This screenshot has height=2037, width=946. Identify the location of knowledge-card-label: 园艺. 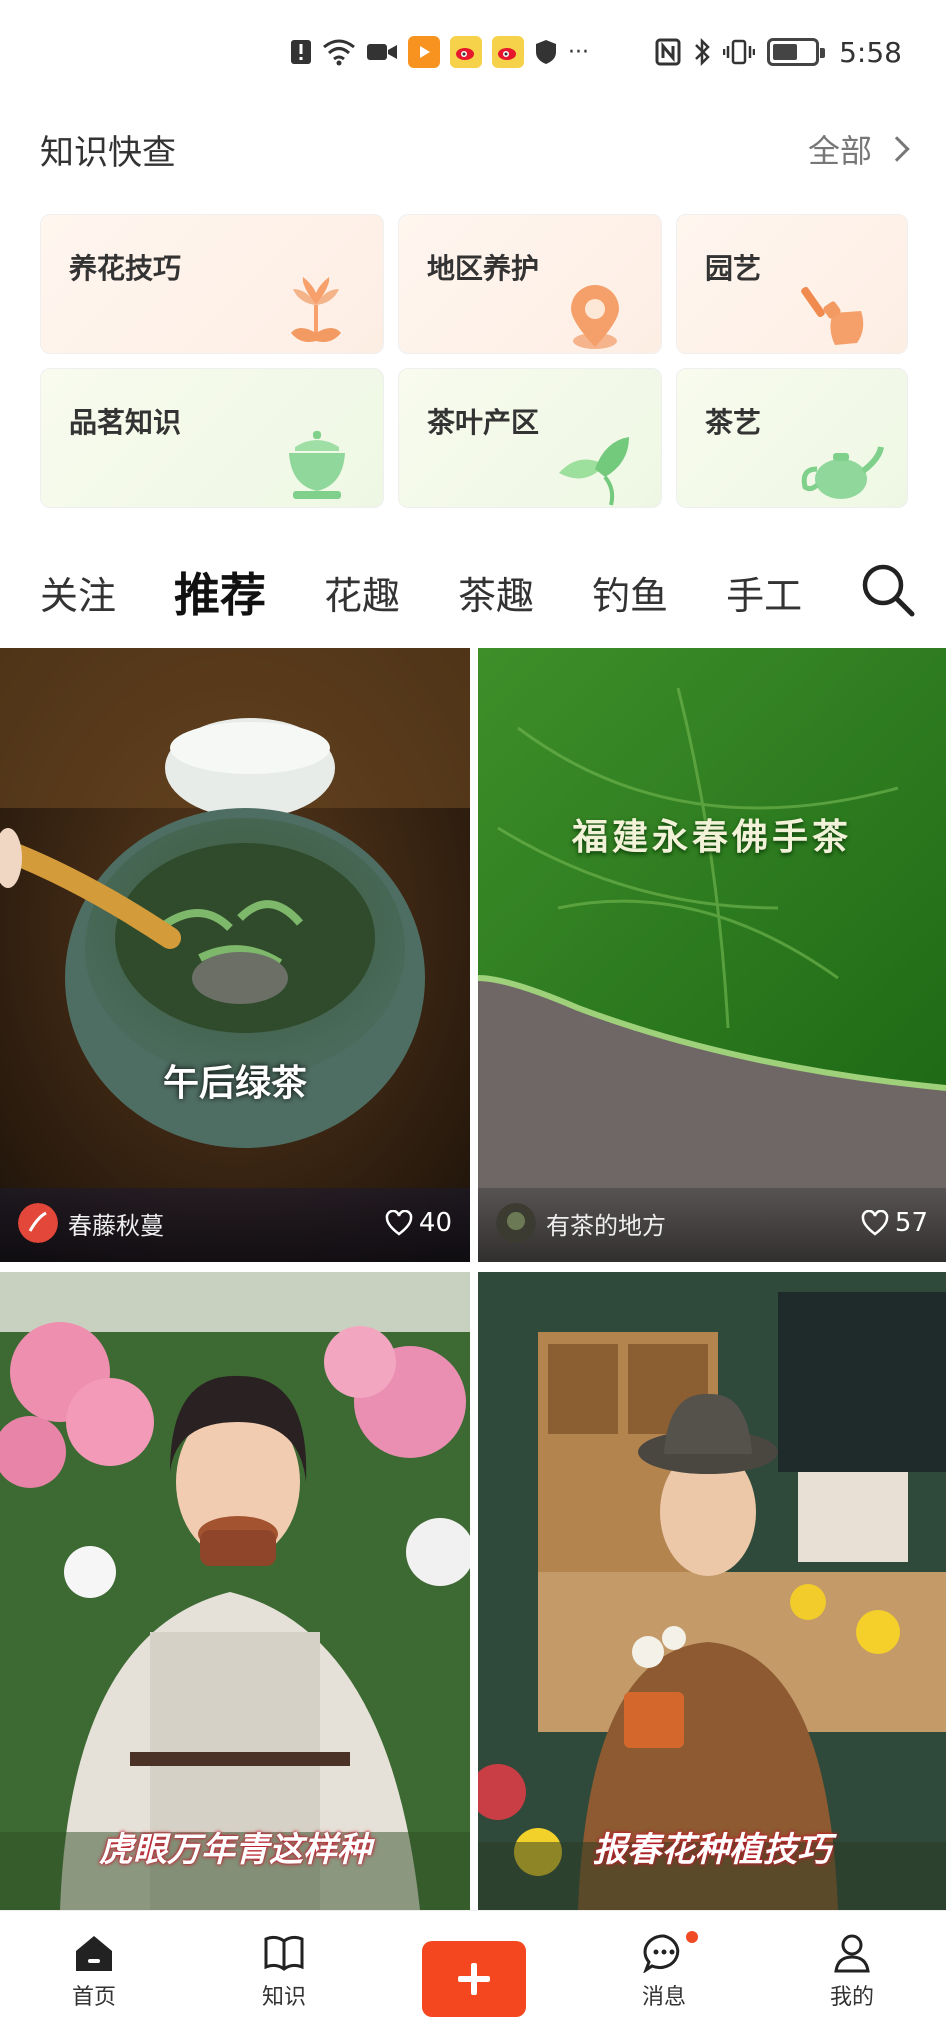
(733, 268).